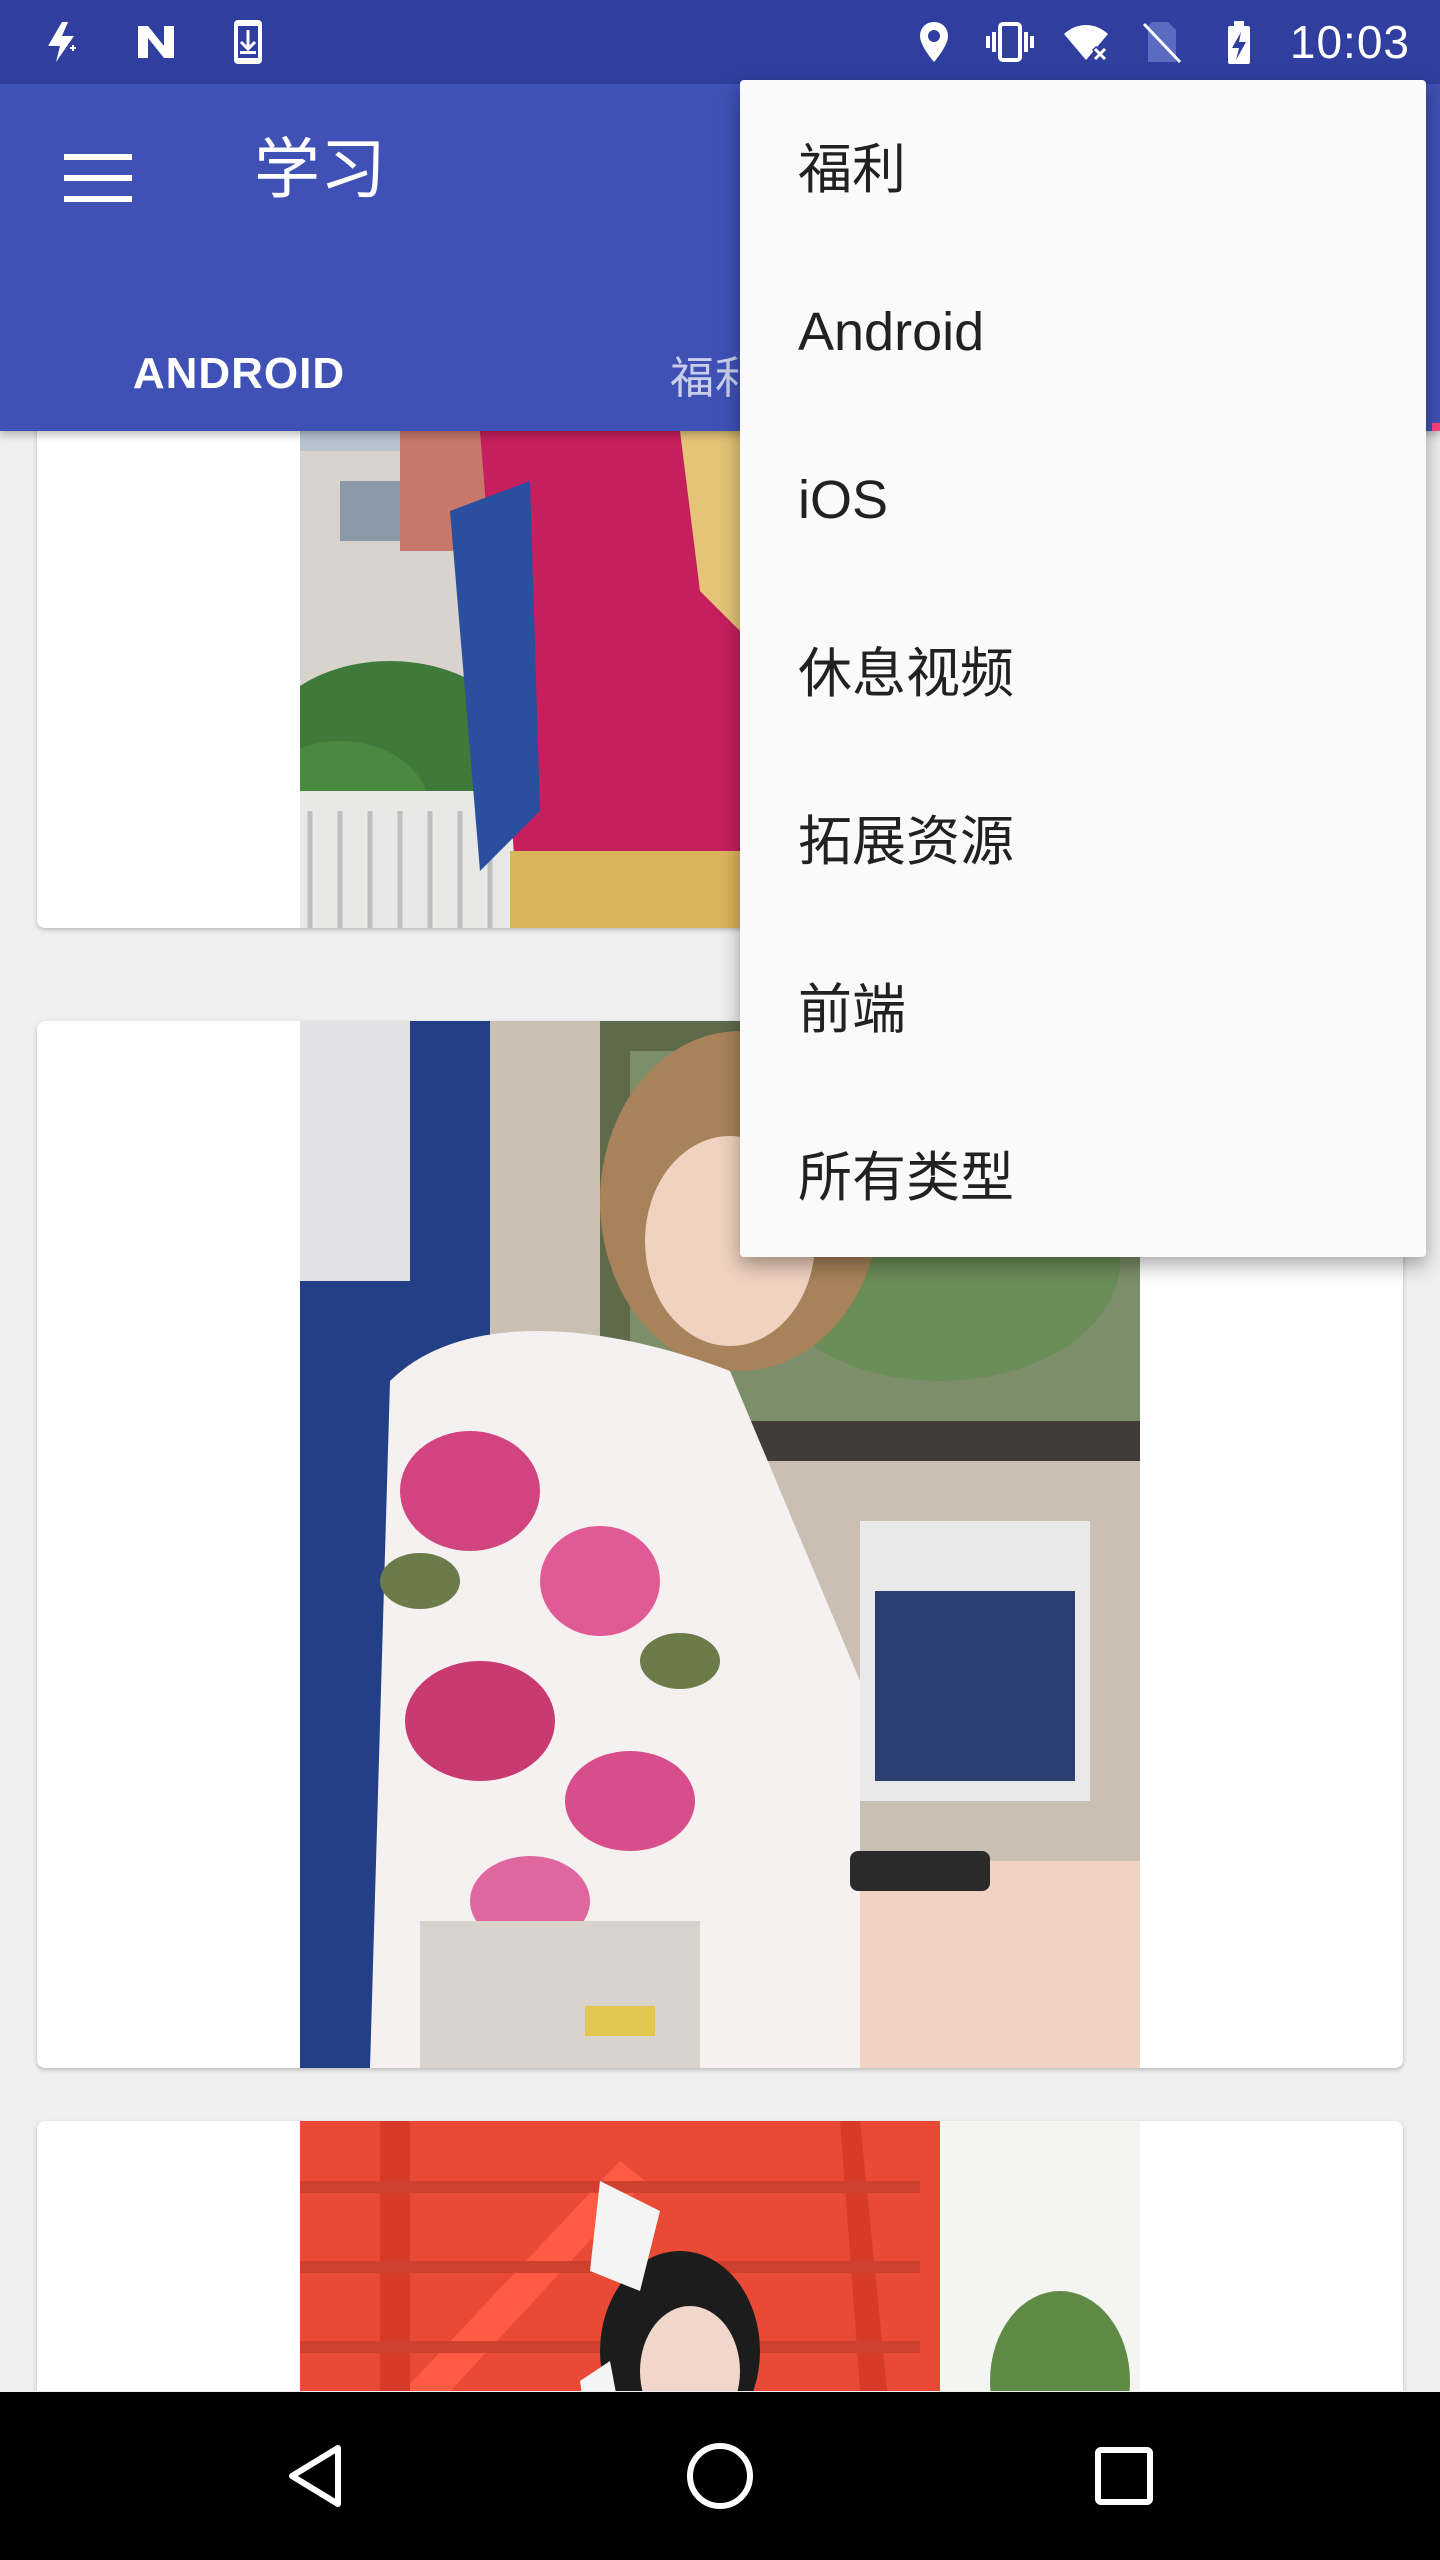 The width and height of the screenshot is (1440, 2560). What do you see at coordinates (1238, 42) in the screenshot?
I see `battery-charging-icon` at bounding box center [1238, 42].